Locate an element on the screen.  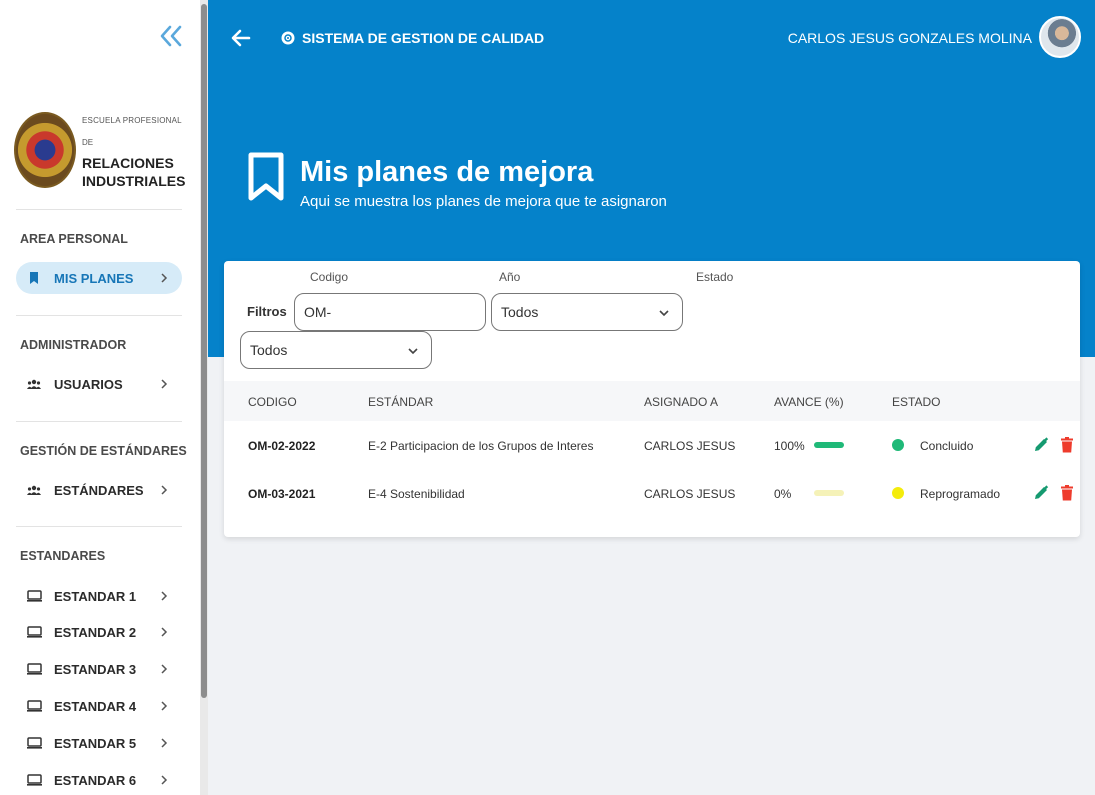
system-title: SISTEMA DE GESTION DE CALIDAD is located at coordinates (423, 38).